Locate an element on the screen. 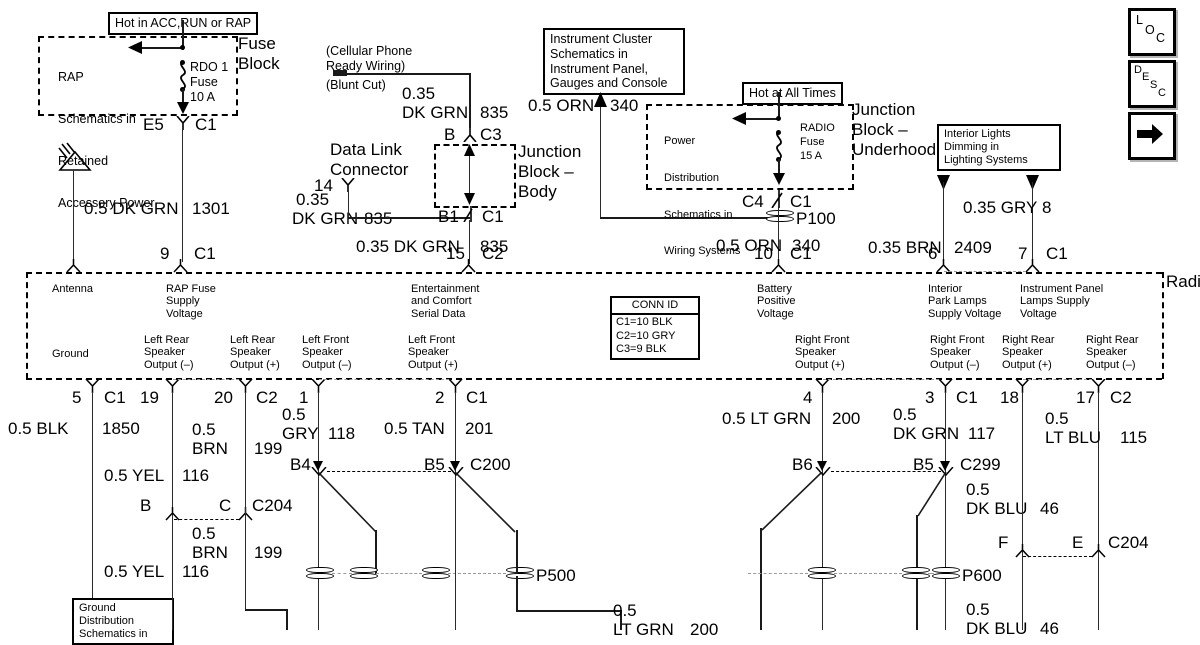 The width and height of the screenshot is (1200, 645). radio-pin-7-label: Instrument Panel Lamps Supply Voltage is located at coordinates (1062, 301).